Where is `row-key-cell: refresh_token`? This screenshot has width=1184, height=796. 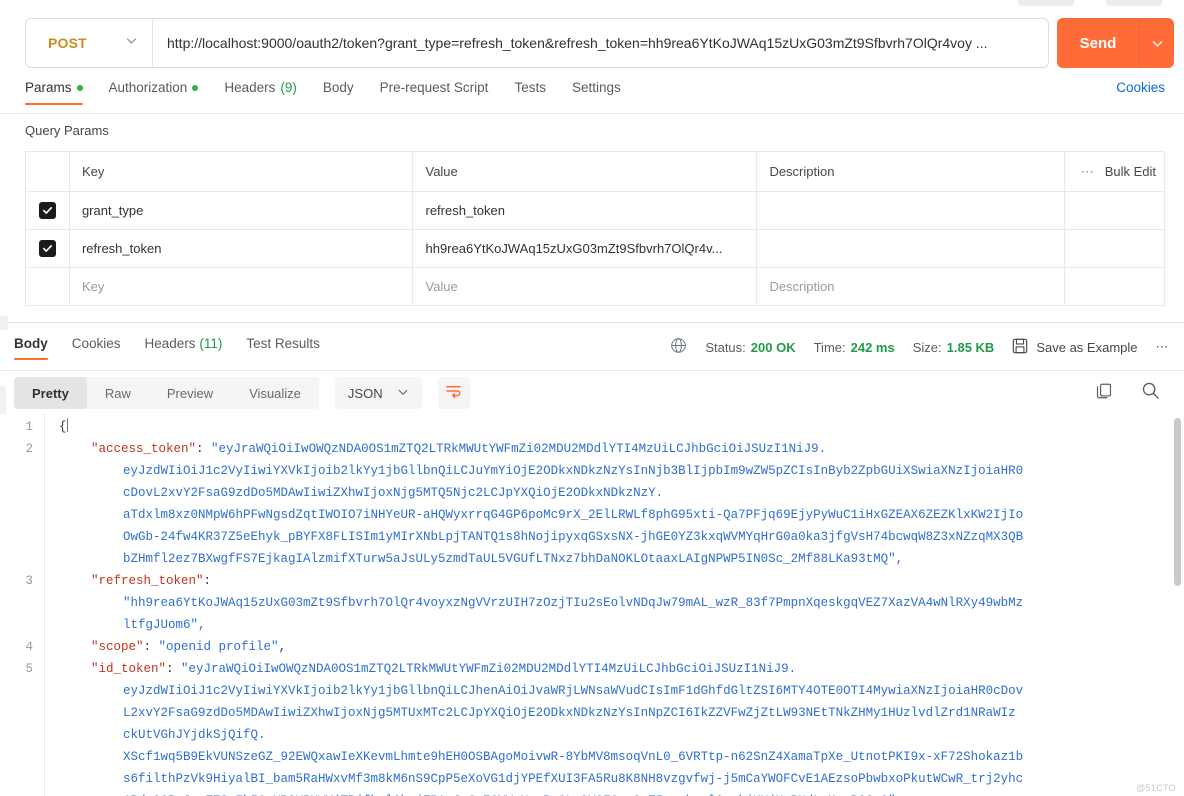 row-key-cell: refresh_token is located at coordinates (241, 248).